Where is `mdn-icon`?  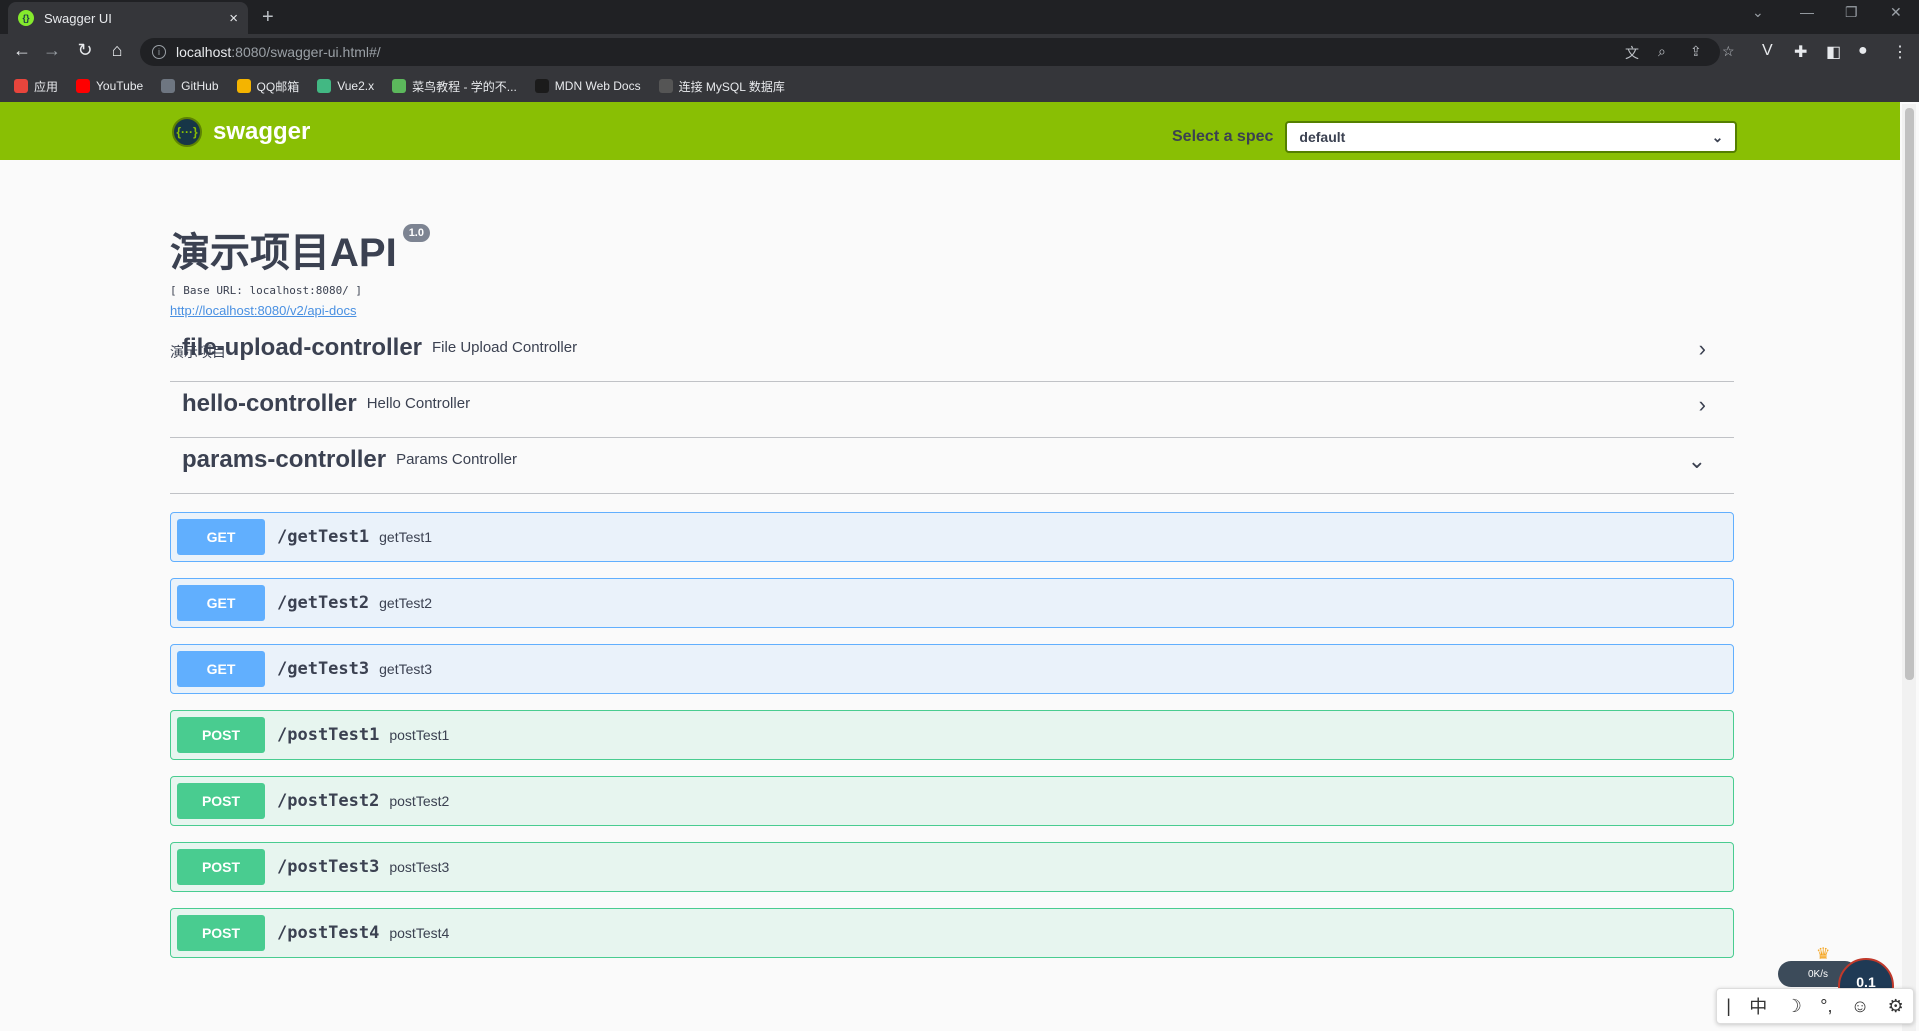
mdn-icon is located at coordinates (541, 86).